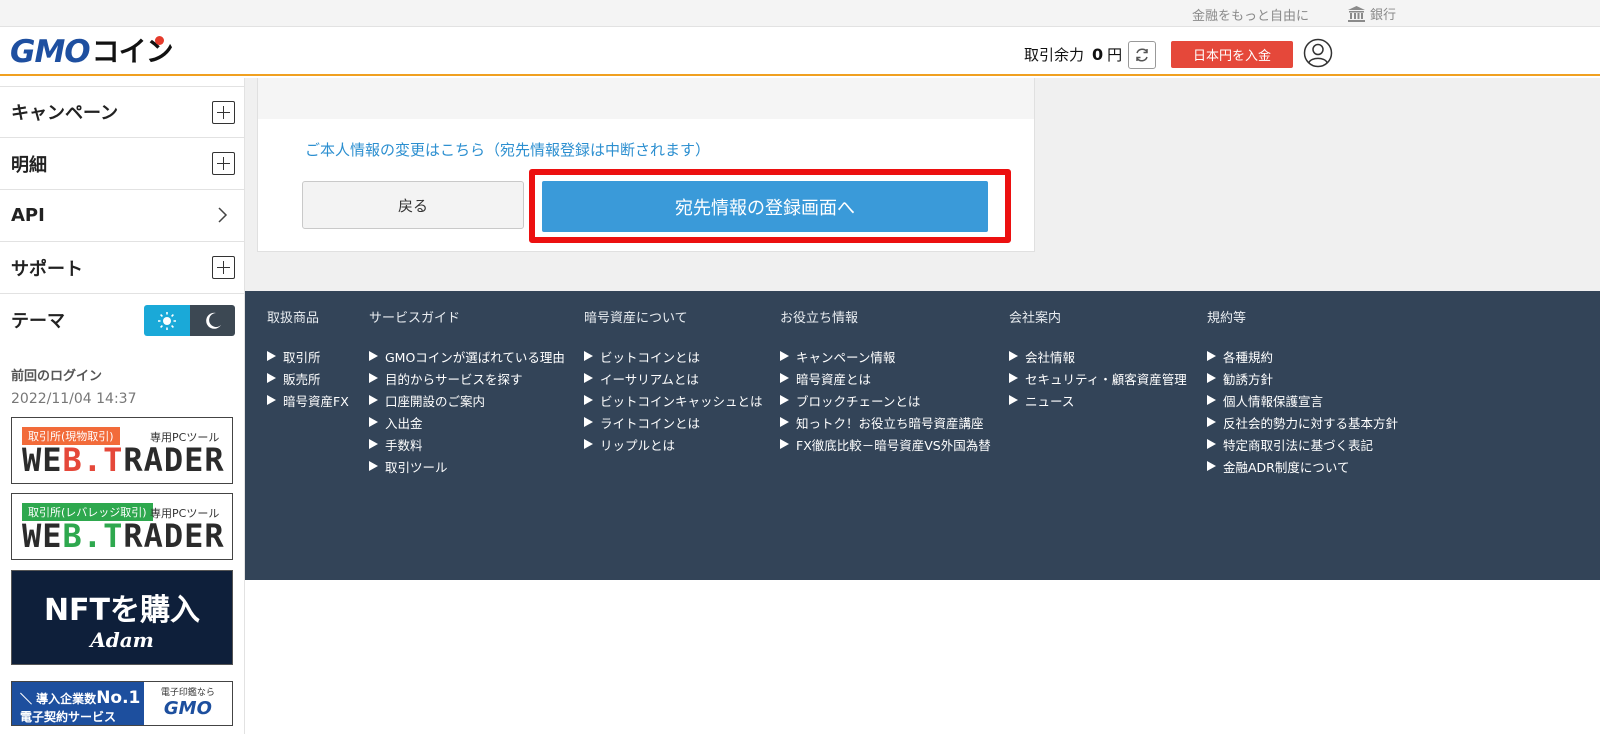 The width and height of the screenshot is (1600, 734). I want to click on refresh-icon, so click(1142, 55).